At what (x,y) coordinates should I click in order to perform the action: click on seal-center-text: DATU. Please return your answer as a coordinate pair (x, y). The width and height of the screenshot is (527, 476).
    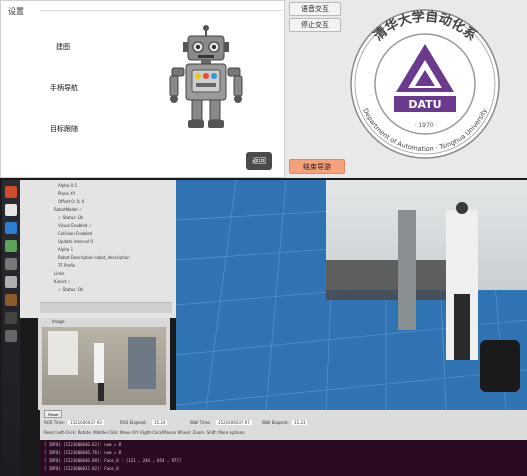
    Looking at the image, I should click on (424, 104).